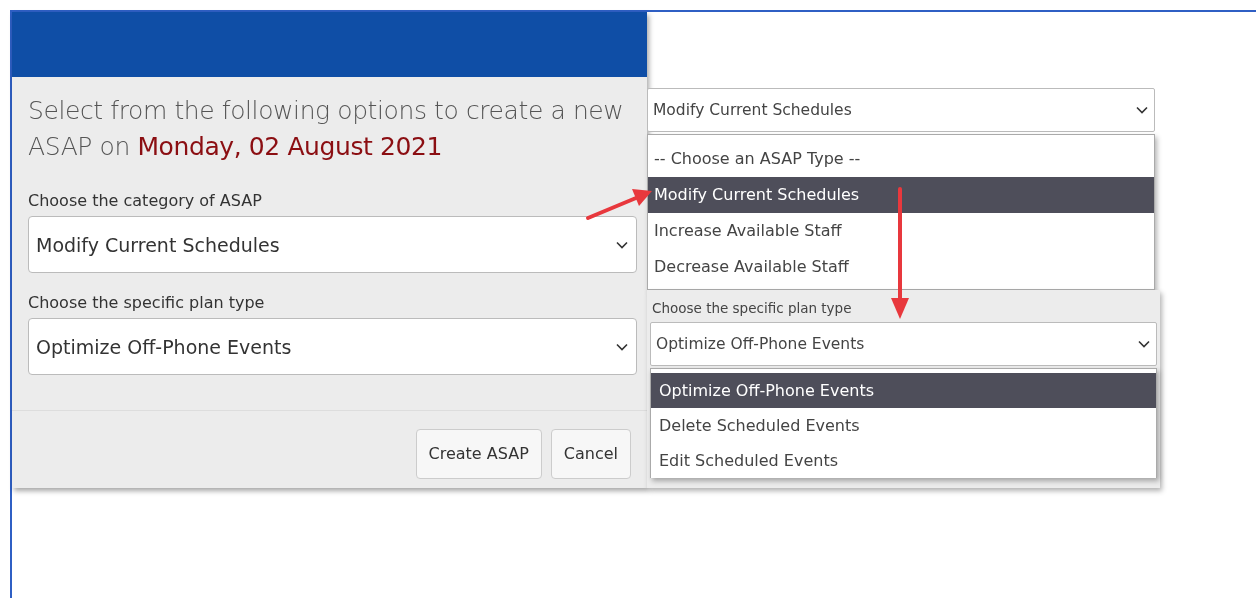  Describe the element at coordinates (478, 453) in the screenshot. I see `create-button: Create ASAP` at that location.